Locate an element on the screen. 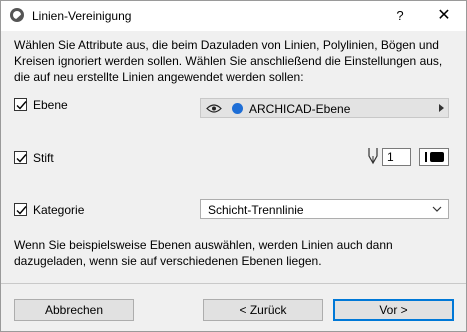  pen-icon is located at coordinates (373, 156).